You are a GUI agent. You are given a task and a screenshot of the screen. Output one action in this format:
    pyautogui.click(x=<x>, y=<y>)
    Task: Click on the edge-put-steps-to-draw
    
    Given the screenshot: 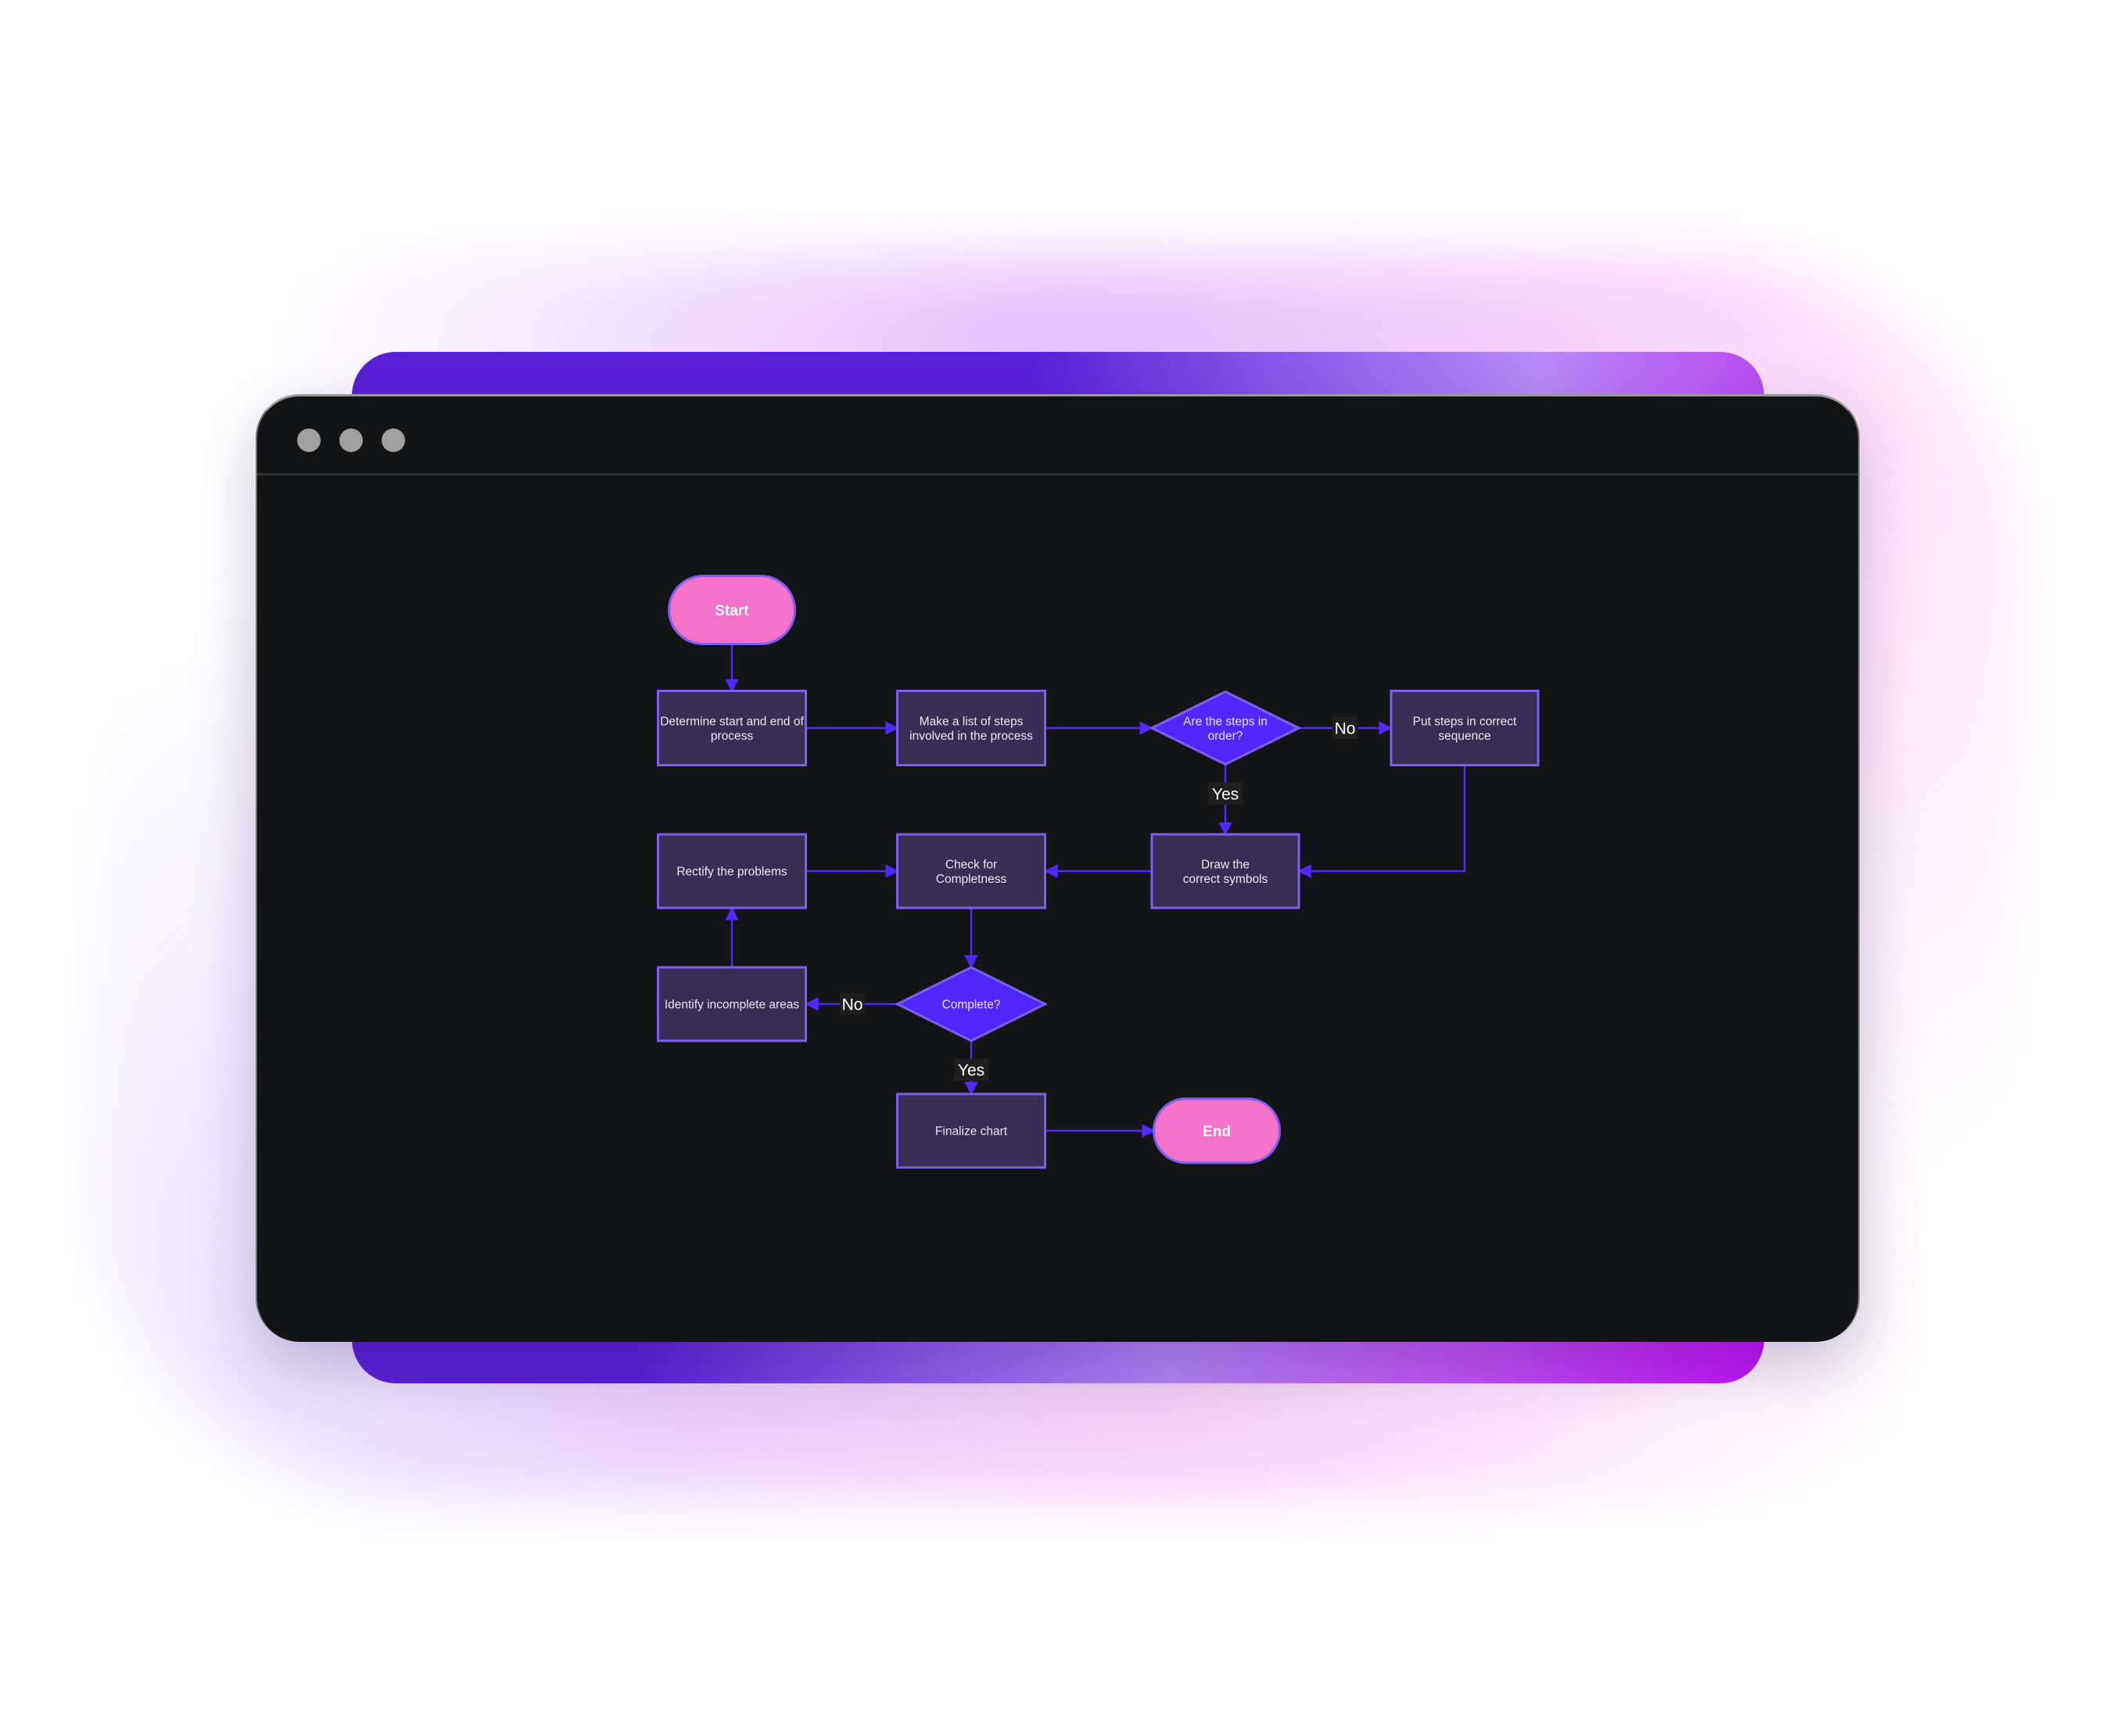 What is the action you would take?
    pyautogui.click(x=1382, y=822)
    